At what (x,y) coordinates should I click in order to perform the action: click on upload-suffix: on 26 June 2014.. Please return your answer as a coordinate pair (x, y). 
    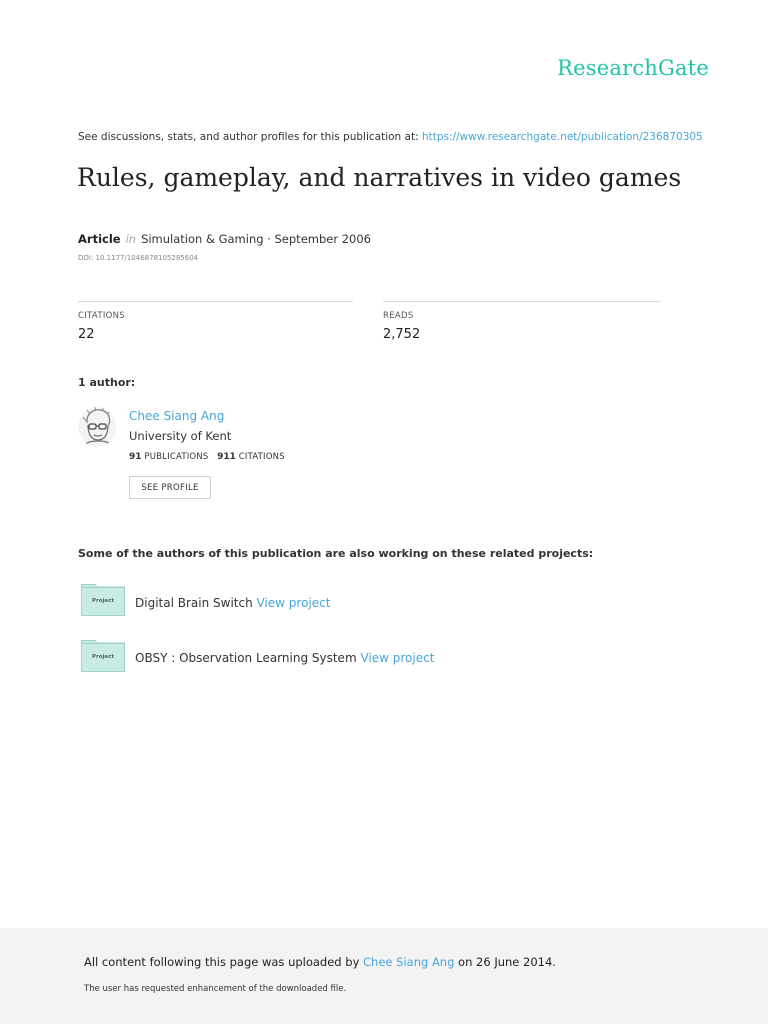
    Looking at the image, I should click on (505, 962).